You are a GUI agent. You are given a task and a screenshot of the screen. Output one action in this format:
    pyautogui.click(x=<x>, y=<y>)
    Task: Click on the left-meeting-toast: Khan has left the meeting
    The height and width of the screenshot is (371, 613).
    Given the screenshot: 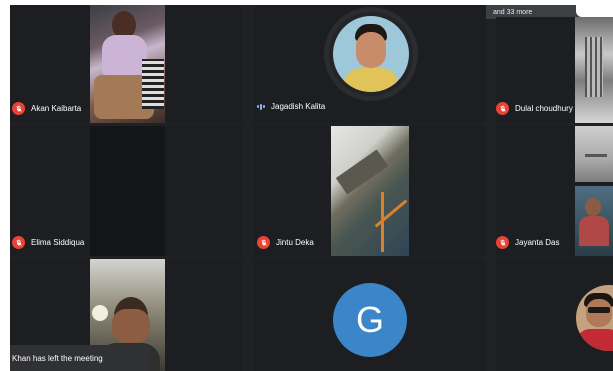 What is the action you would take?
    pyautogui.click(x=80, y=358)
    